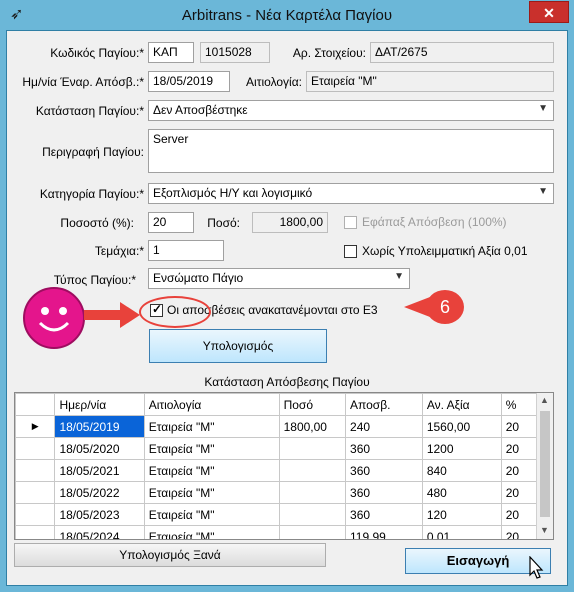 Image resolution: width=574 pixels, height=592 pixels. Describe the element at coordinates (461, 470) in the screenshot. I see `table-cell: 840` at that location.